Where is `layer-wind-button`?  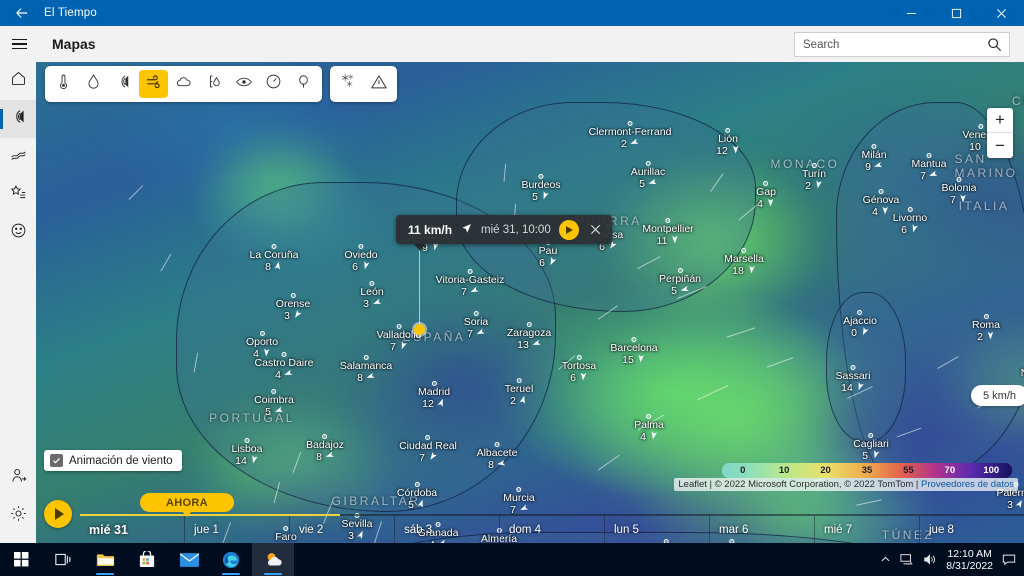
layer-wind-button is located at coordinates (153, 84).